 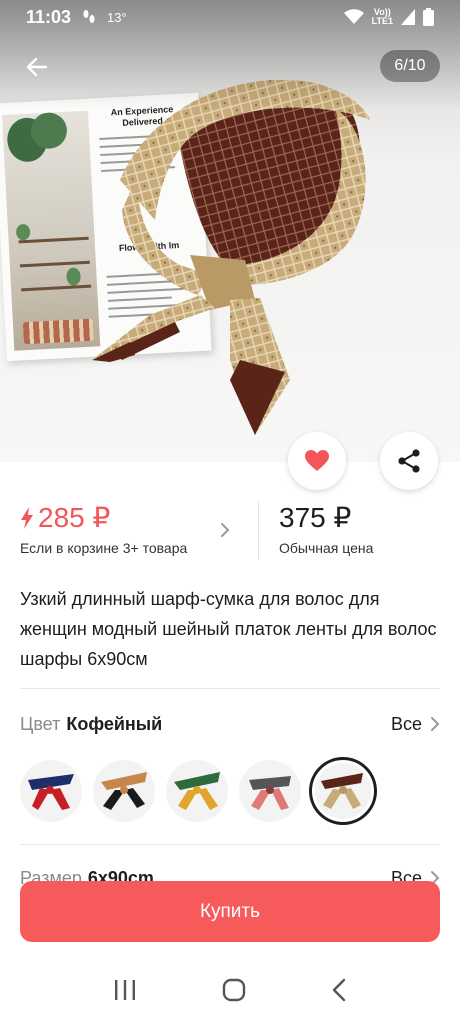 What do you see at coordinates (27, 518) in the screenshot?
I see `lightning-icon` at bounding box center [27, 518].